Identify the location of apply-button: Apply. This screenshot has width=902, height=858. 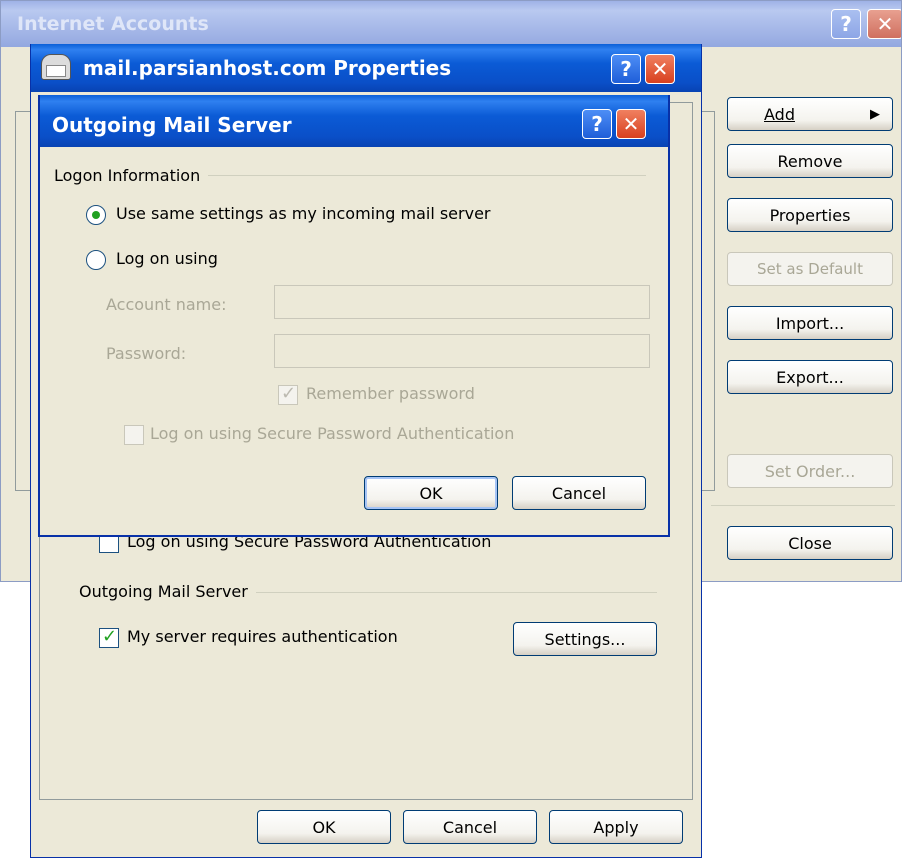
(616, 827).